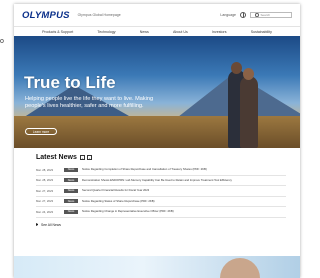 The image size is (320, 278). What do you see at coordinates (51, 224) in the screenshot?
I see `see-all-label: See All News` at bounding box center [51, 224].